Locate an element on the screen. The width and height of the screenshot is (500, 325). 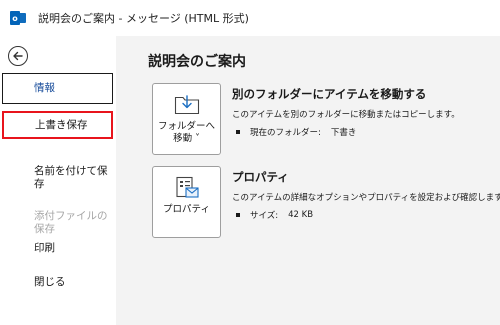
current-folder-value: 下書き is located at coordinates (343, 133).